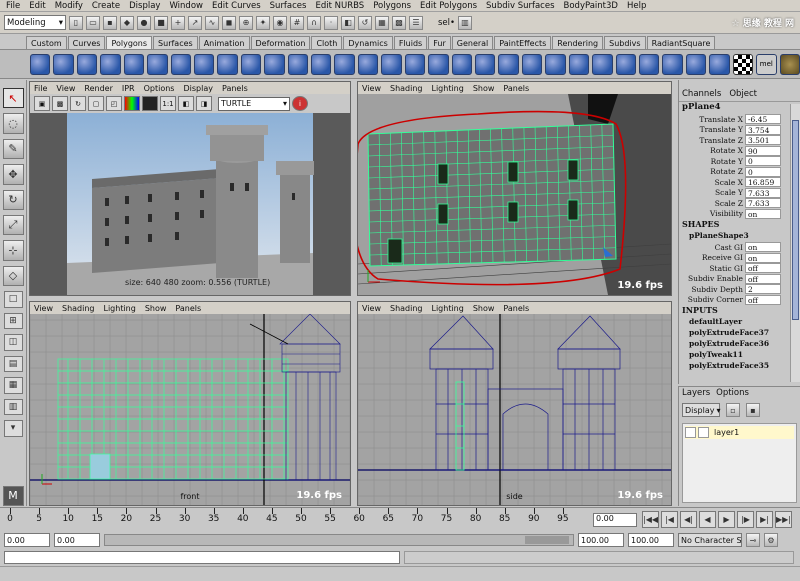  I want to click on attr-row-translate-z: Translate Z 3.501, so click(739, 140).